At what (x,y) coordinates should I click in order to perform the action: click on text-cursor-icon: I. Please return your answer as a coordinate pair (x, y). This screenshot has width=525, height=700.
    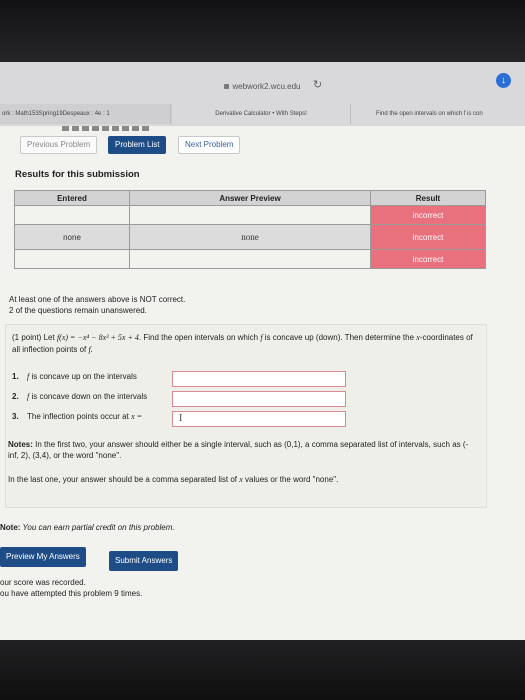
    Looking at the image, I should click on (181, 418).